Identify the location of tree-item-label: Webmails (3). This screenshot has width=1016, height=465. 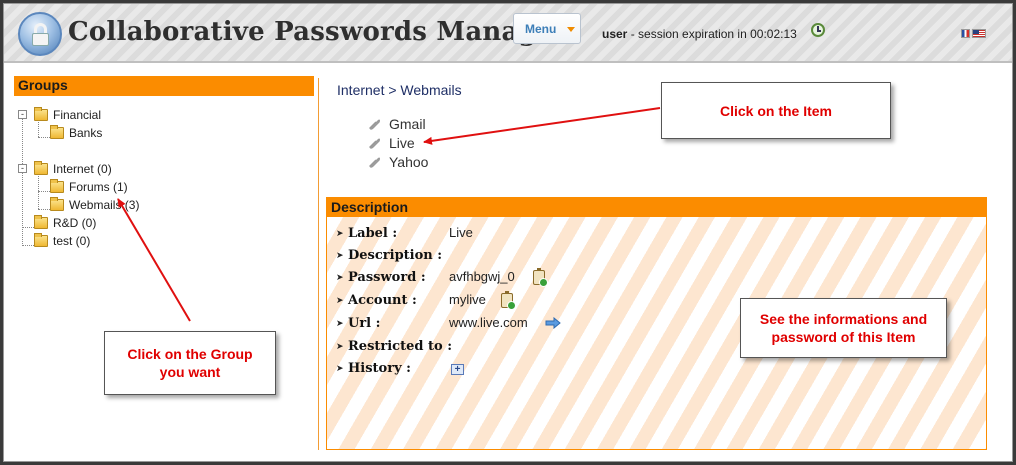
(104, 205).